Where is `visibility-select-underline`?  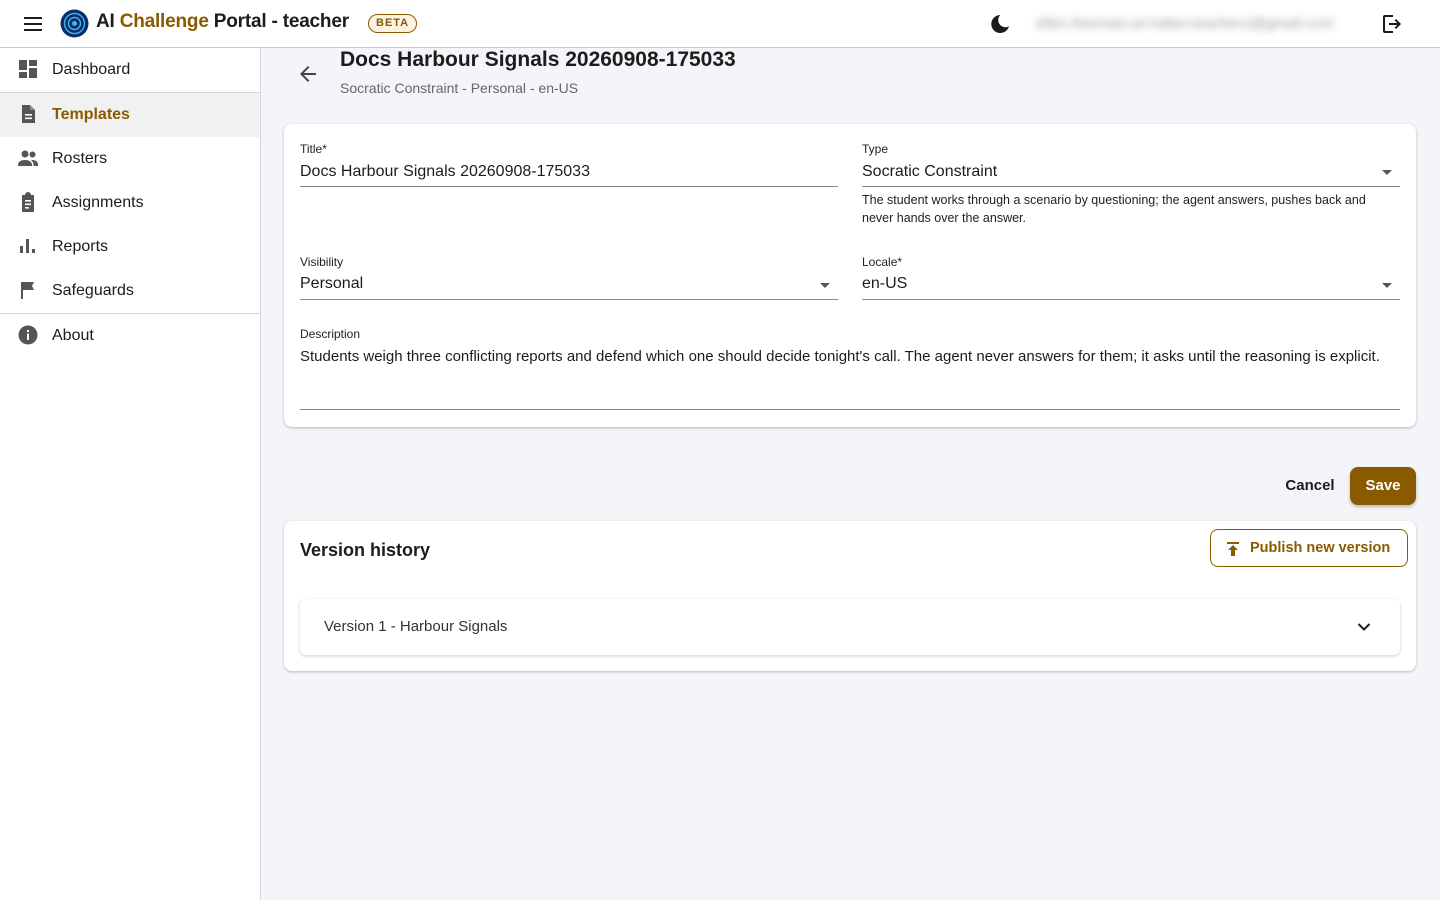
visibility-select-underline is located at coordinates (569, 299).